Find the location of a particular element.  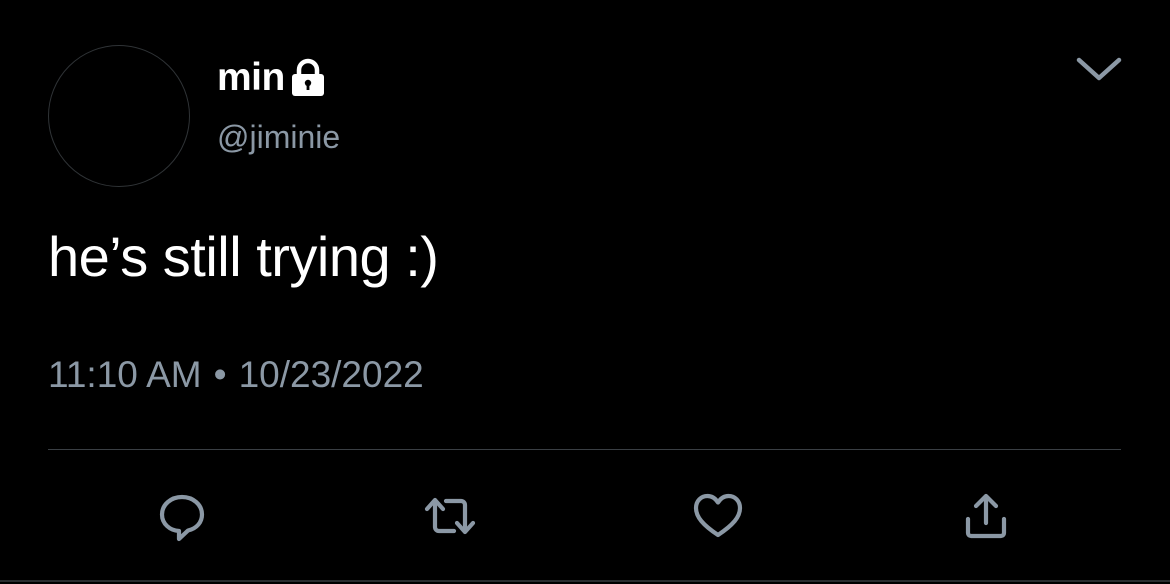

divider is located at coordinates (584, 449).